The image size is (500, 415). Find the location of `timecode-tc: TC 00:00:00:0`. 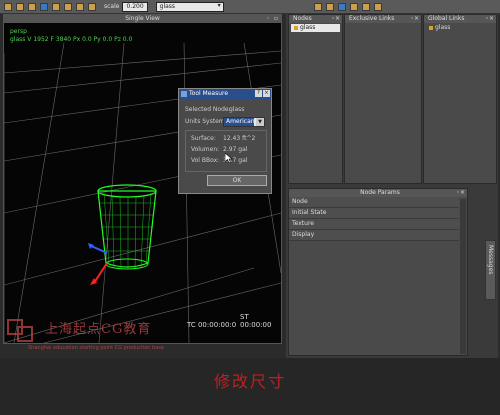

timecode-tc: TC 00:00:00:0 is located at coordinates (212, 325).